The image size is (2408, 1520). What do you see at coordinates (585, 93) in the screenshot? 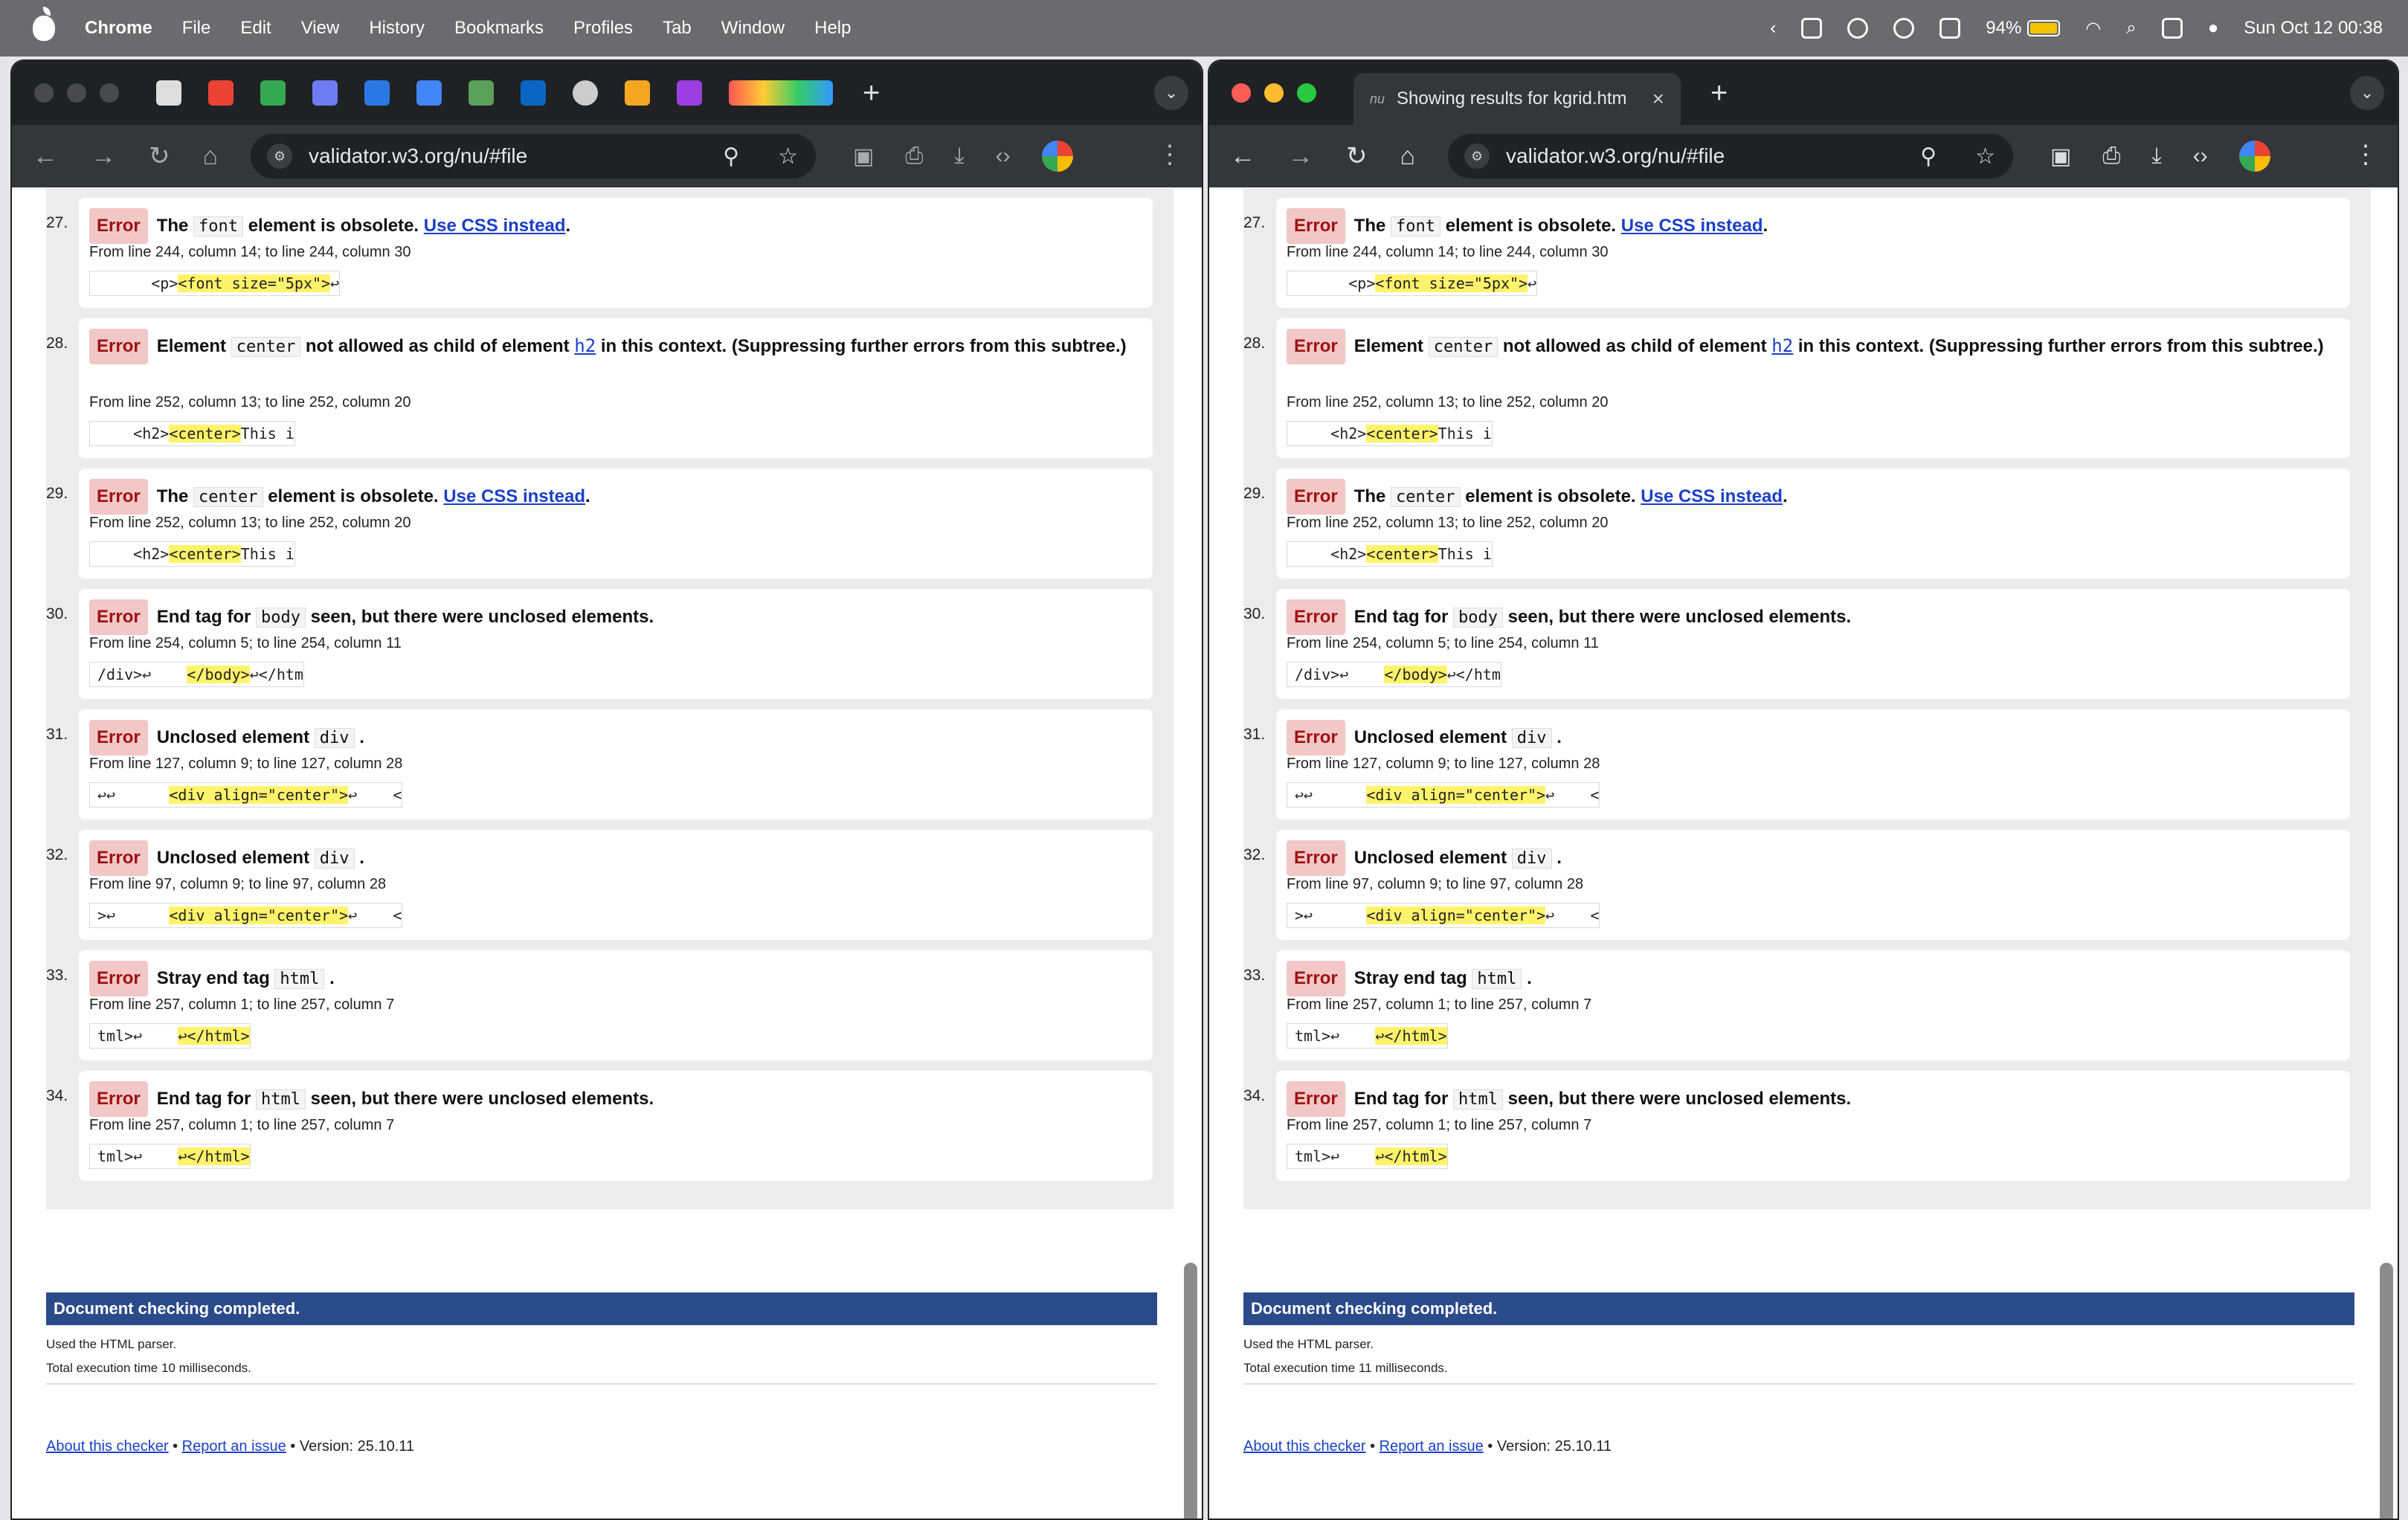
I see `openai-icon` at bounding box center [585, 93].